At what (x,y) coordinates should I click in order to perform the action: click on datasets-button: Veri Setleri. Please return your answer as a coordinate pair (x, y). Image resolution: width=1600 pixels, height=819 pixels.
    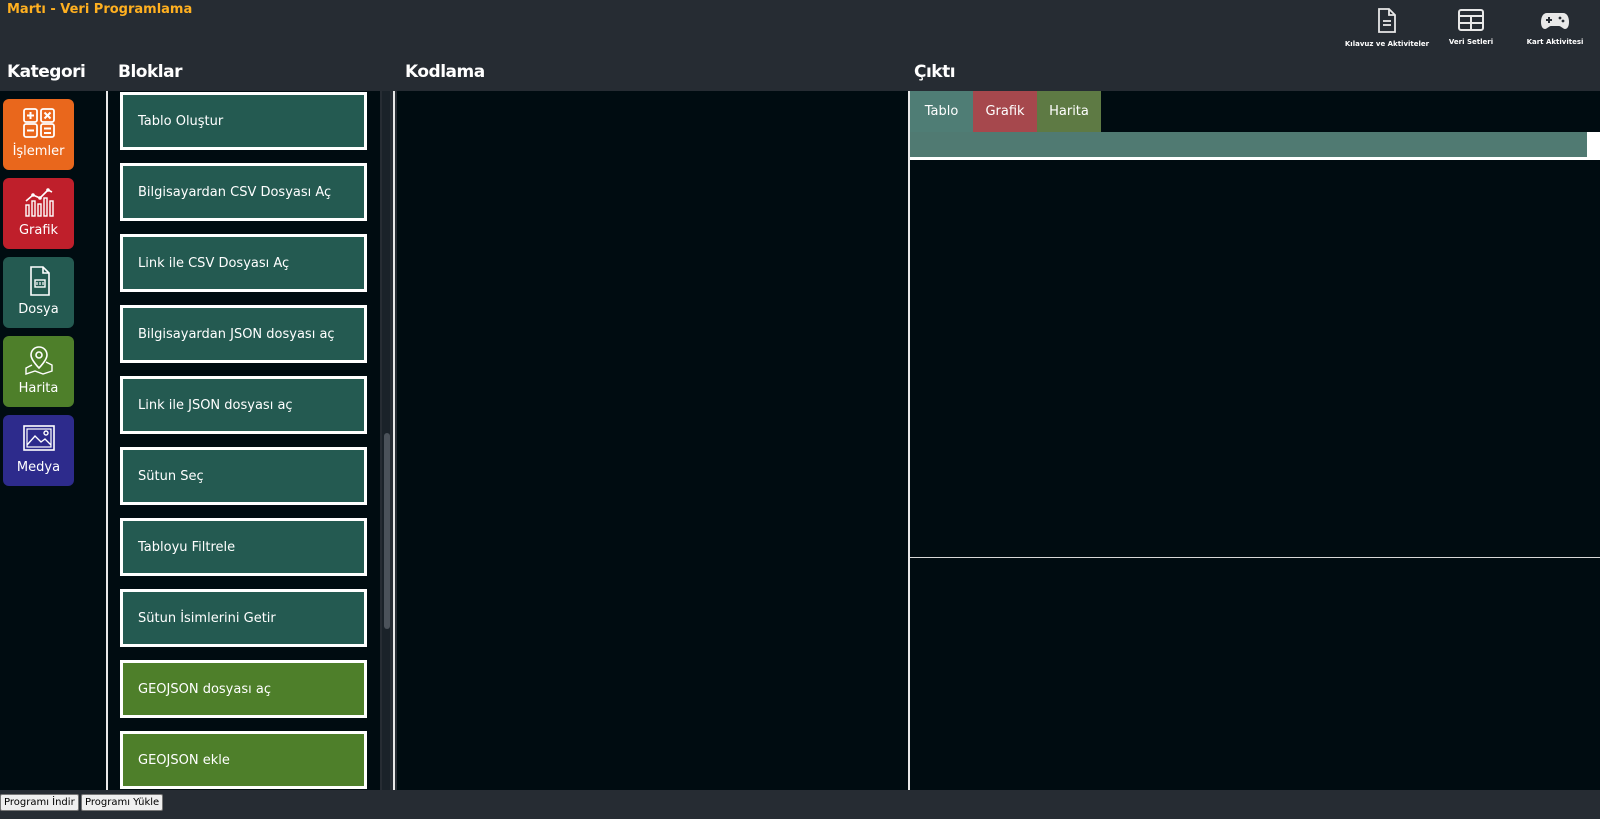
    Looking at the image, I should click on (1471, 27).